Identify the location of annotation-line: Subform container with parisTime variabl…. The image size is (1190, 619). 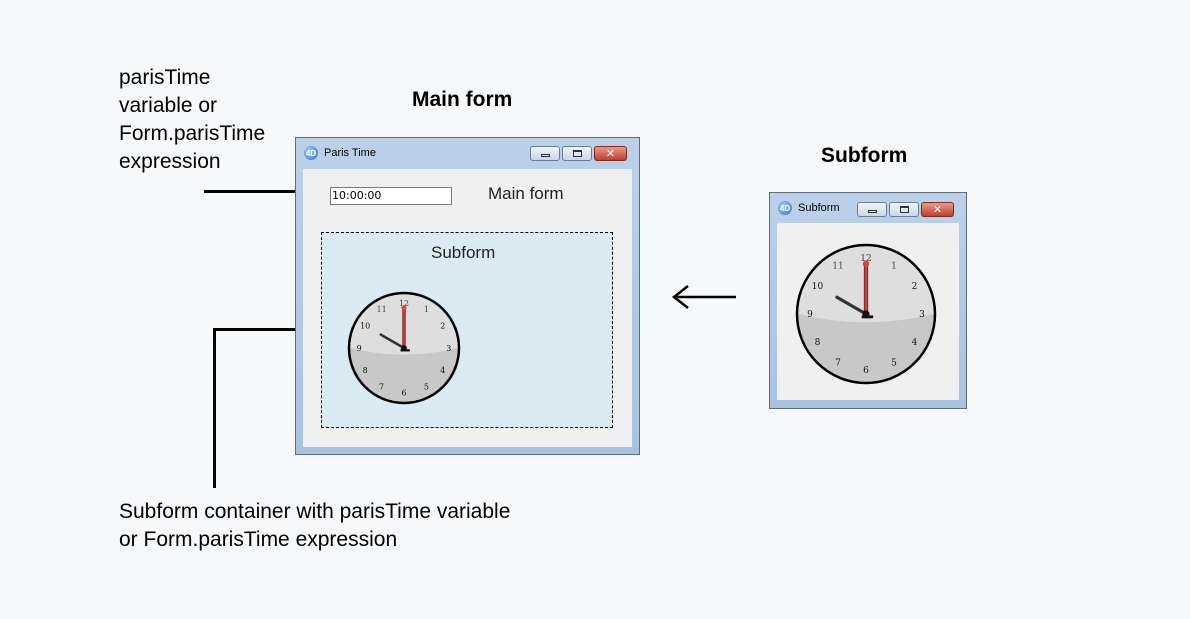
(315, 511).